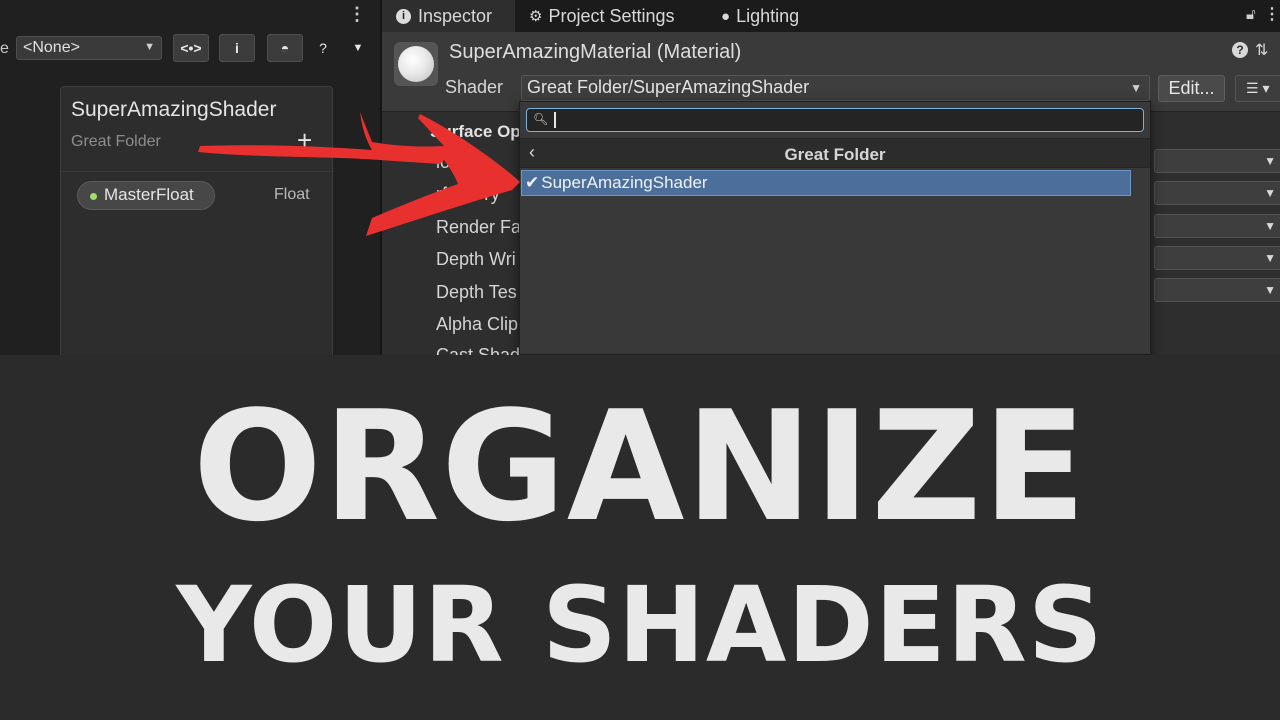 The height and width of the screenshot is (720, 1280). Describe the element at coordinates (455, 15) in the screenshot. I see `tab-label: Inspector` at that location.